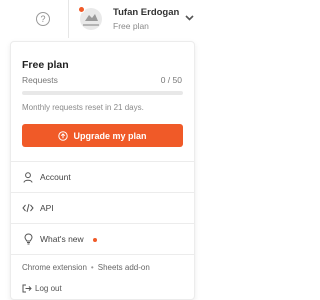 This screenshot has height=300, width=320. What do you see at coordinates (48, 288) in the screenshot?
I see `logout-label: Log out` at bounding box center [48, 288].